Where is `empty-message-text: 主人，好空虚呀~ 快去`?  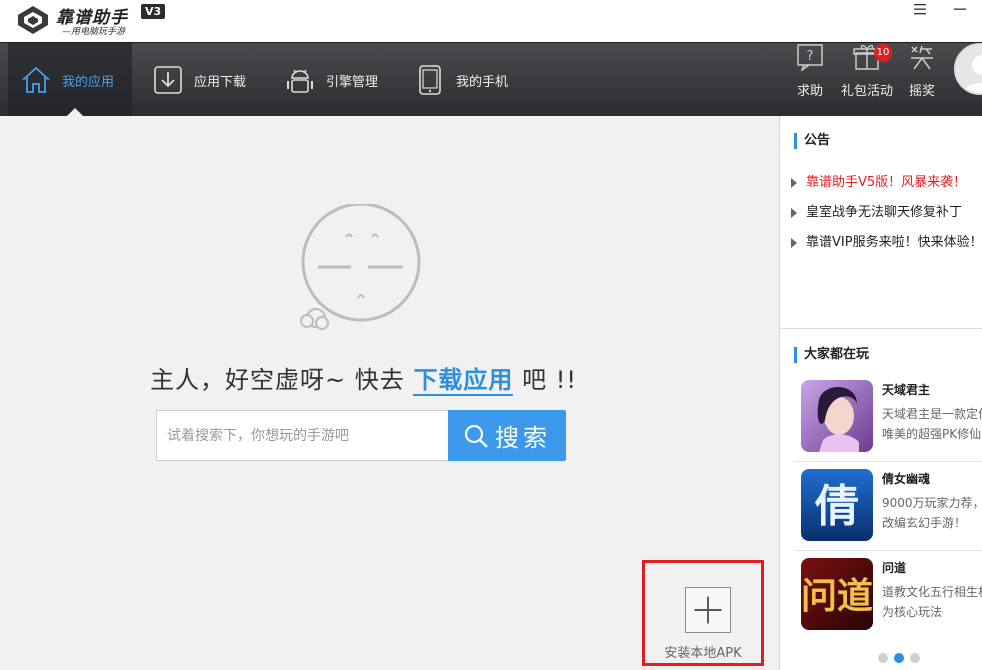
empty-message-text: 主人，好空虚呀~ 快去 is located at coordinates (282, 380).